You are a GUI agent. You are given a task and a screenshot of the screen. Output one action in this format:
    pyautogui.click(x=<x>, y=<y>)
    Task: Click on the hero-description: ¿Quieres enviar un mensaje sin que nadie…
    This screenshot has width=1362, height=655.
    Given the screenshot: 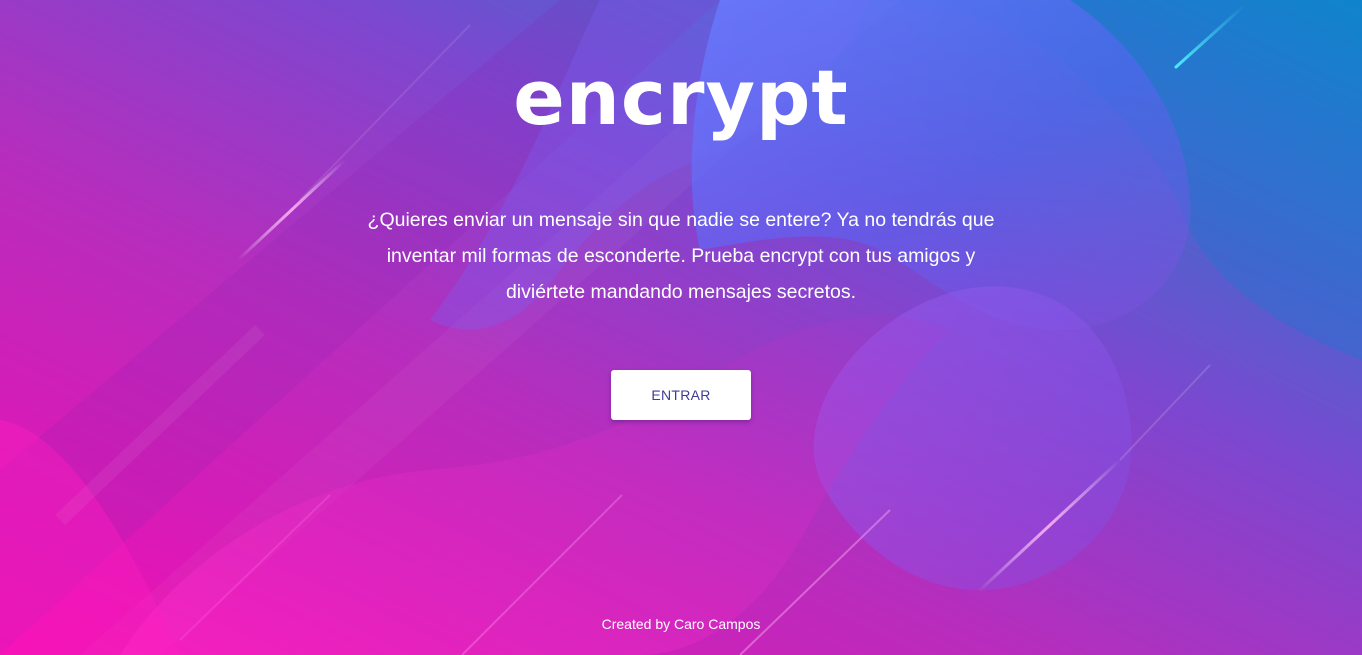 What is the action you would take?
    pyautogui.click(x=681, y=256)
    